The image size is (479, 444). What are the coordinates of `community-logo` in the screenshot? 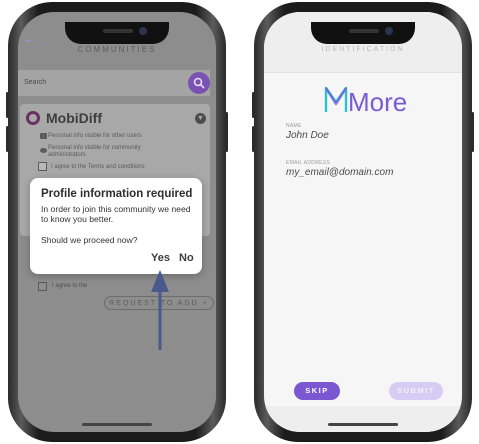 It's located at (33, 118).